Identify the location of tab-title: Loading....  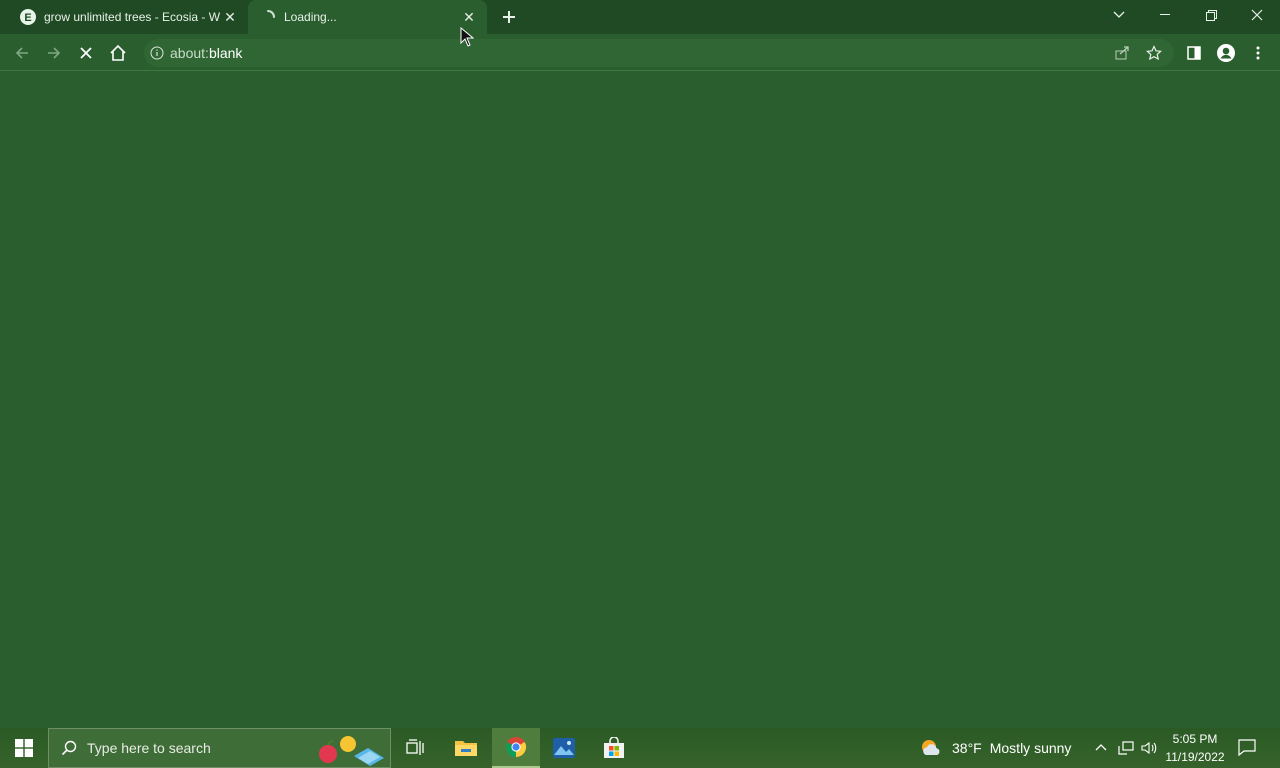
(310, 17).